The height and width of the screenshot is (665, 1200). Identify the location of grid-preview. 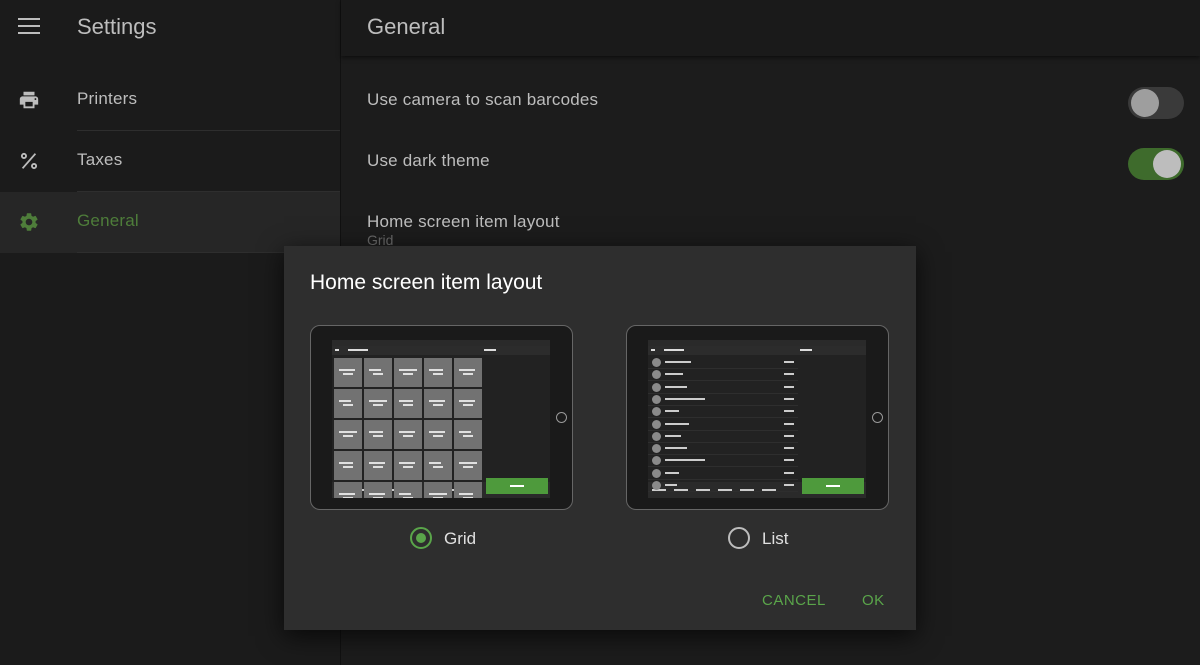
(441, 417).